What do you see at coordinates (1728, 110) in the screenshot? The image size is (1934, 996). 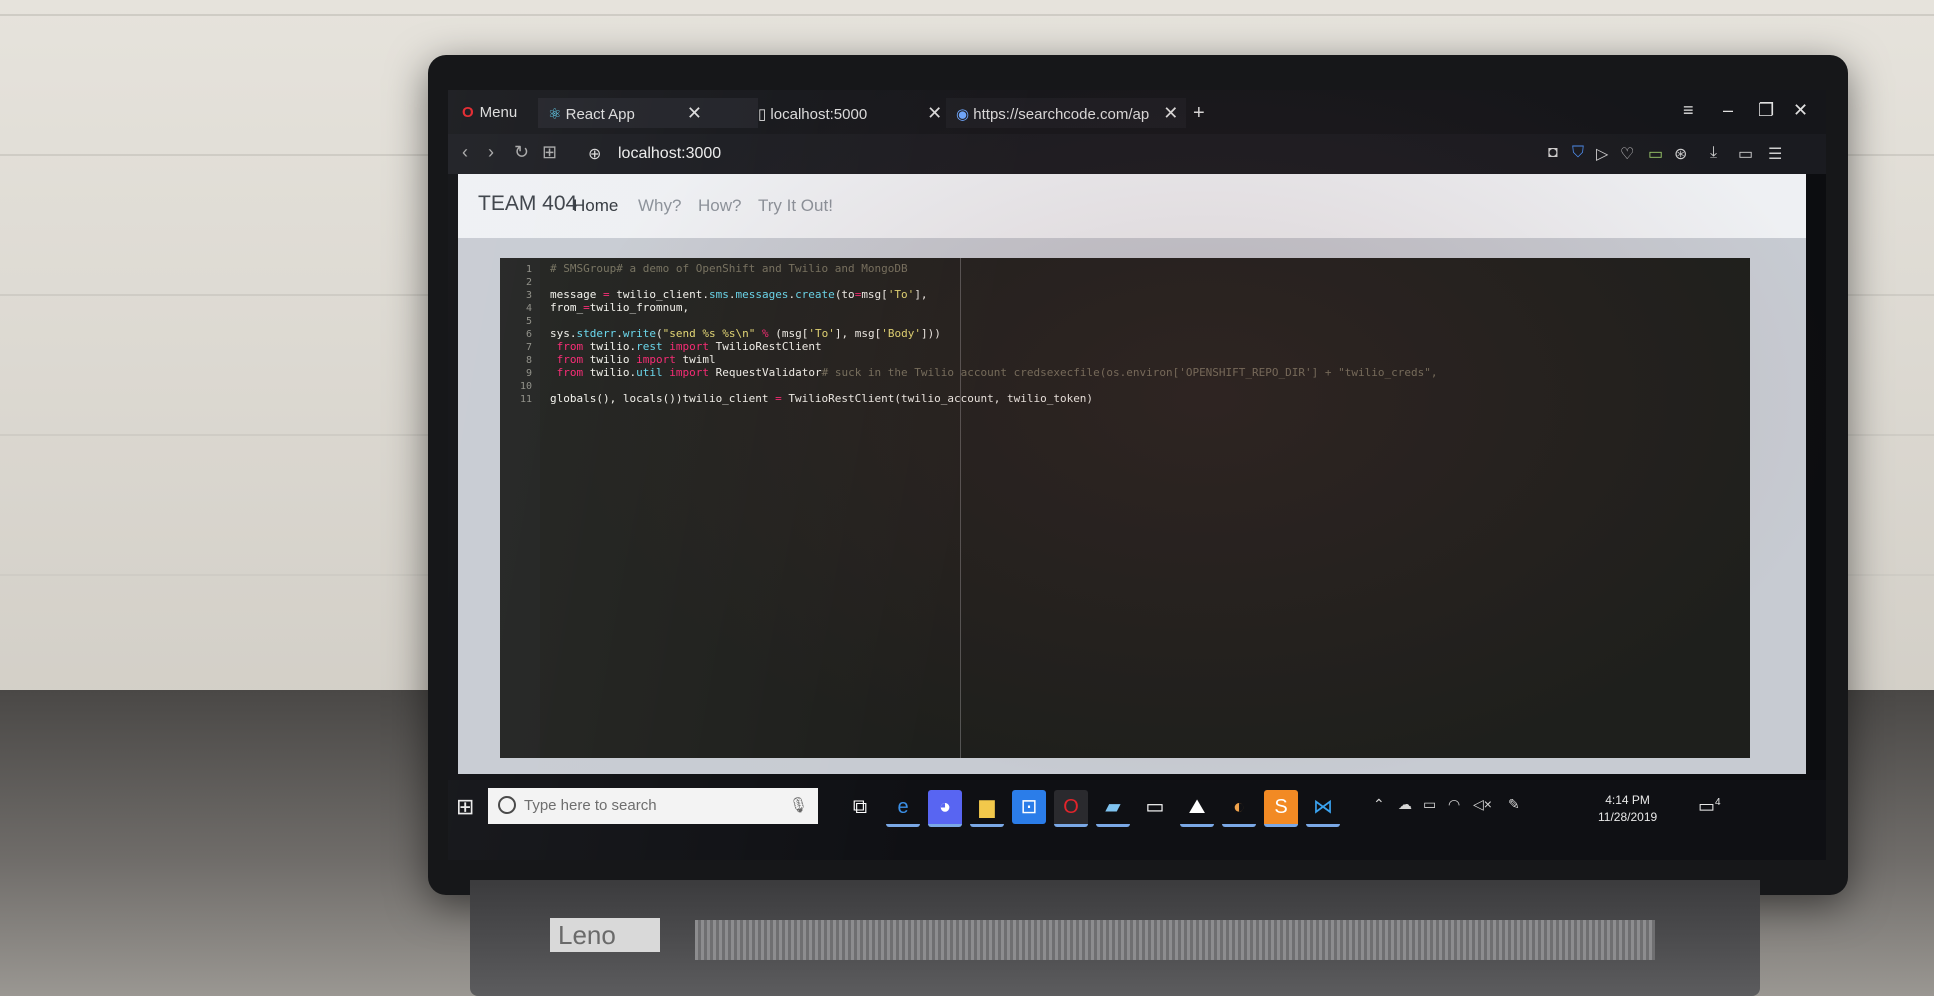 I see `minimize-icon: –` at bounding box center [1728, 110].